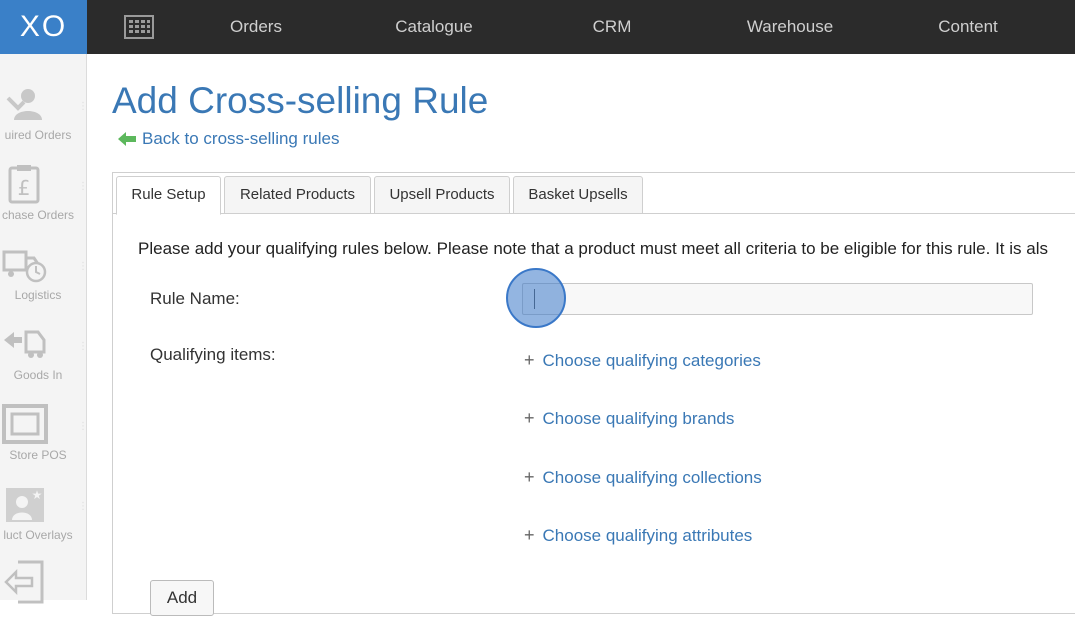 The width and height of the screenshot is (1075, 634). I want to click on sidebar-item-logistics: Logistics ⋮, so click(44, 280).